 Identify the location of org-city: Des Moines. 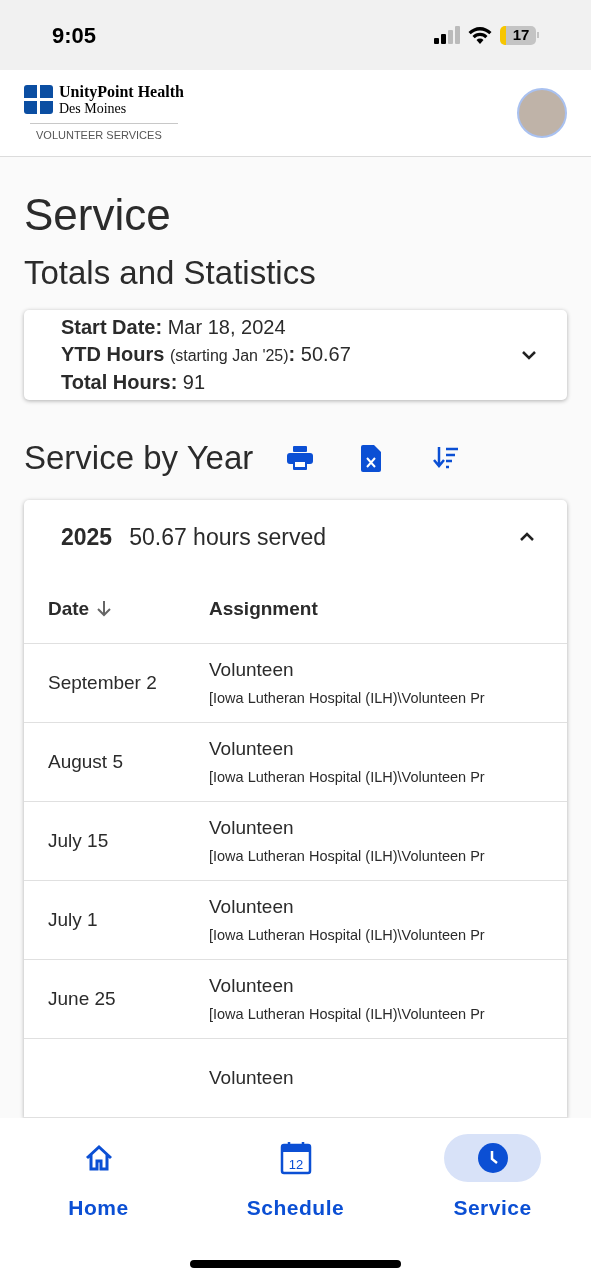
(93, 108).